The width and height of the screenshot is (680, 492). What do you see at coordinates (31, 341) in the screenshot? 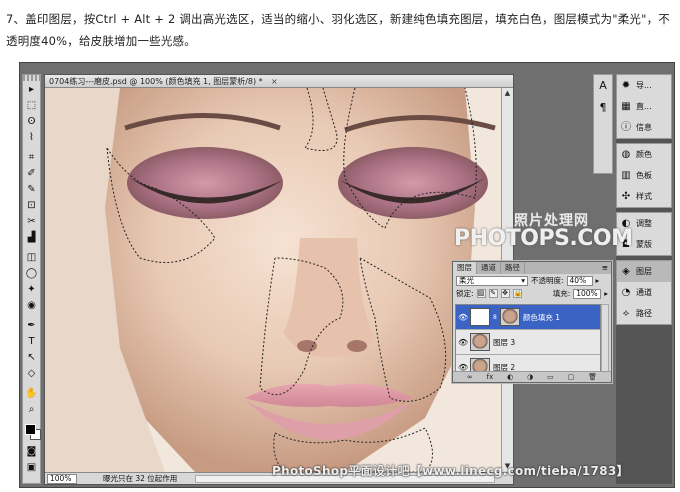
I see `type-icon: T` at bounding box center [31, 341].